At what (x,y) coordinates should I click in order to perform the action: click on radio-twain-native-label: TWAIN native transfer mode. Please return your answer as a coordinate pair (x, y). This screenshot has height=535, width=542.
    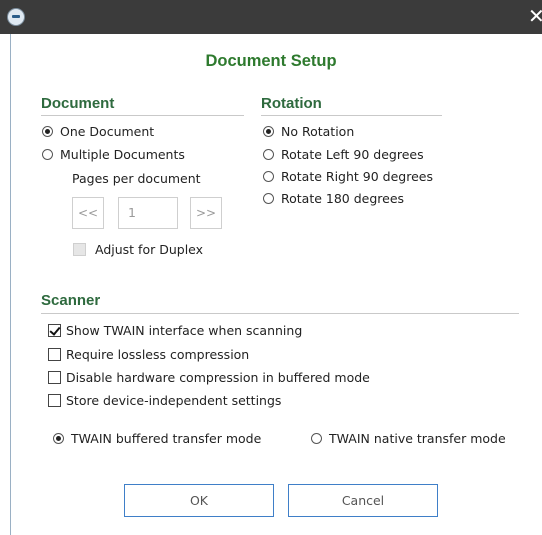
    Looking at the image, I should click on (417, 438).